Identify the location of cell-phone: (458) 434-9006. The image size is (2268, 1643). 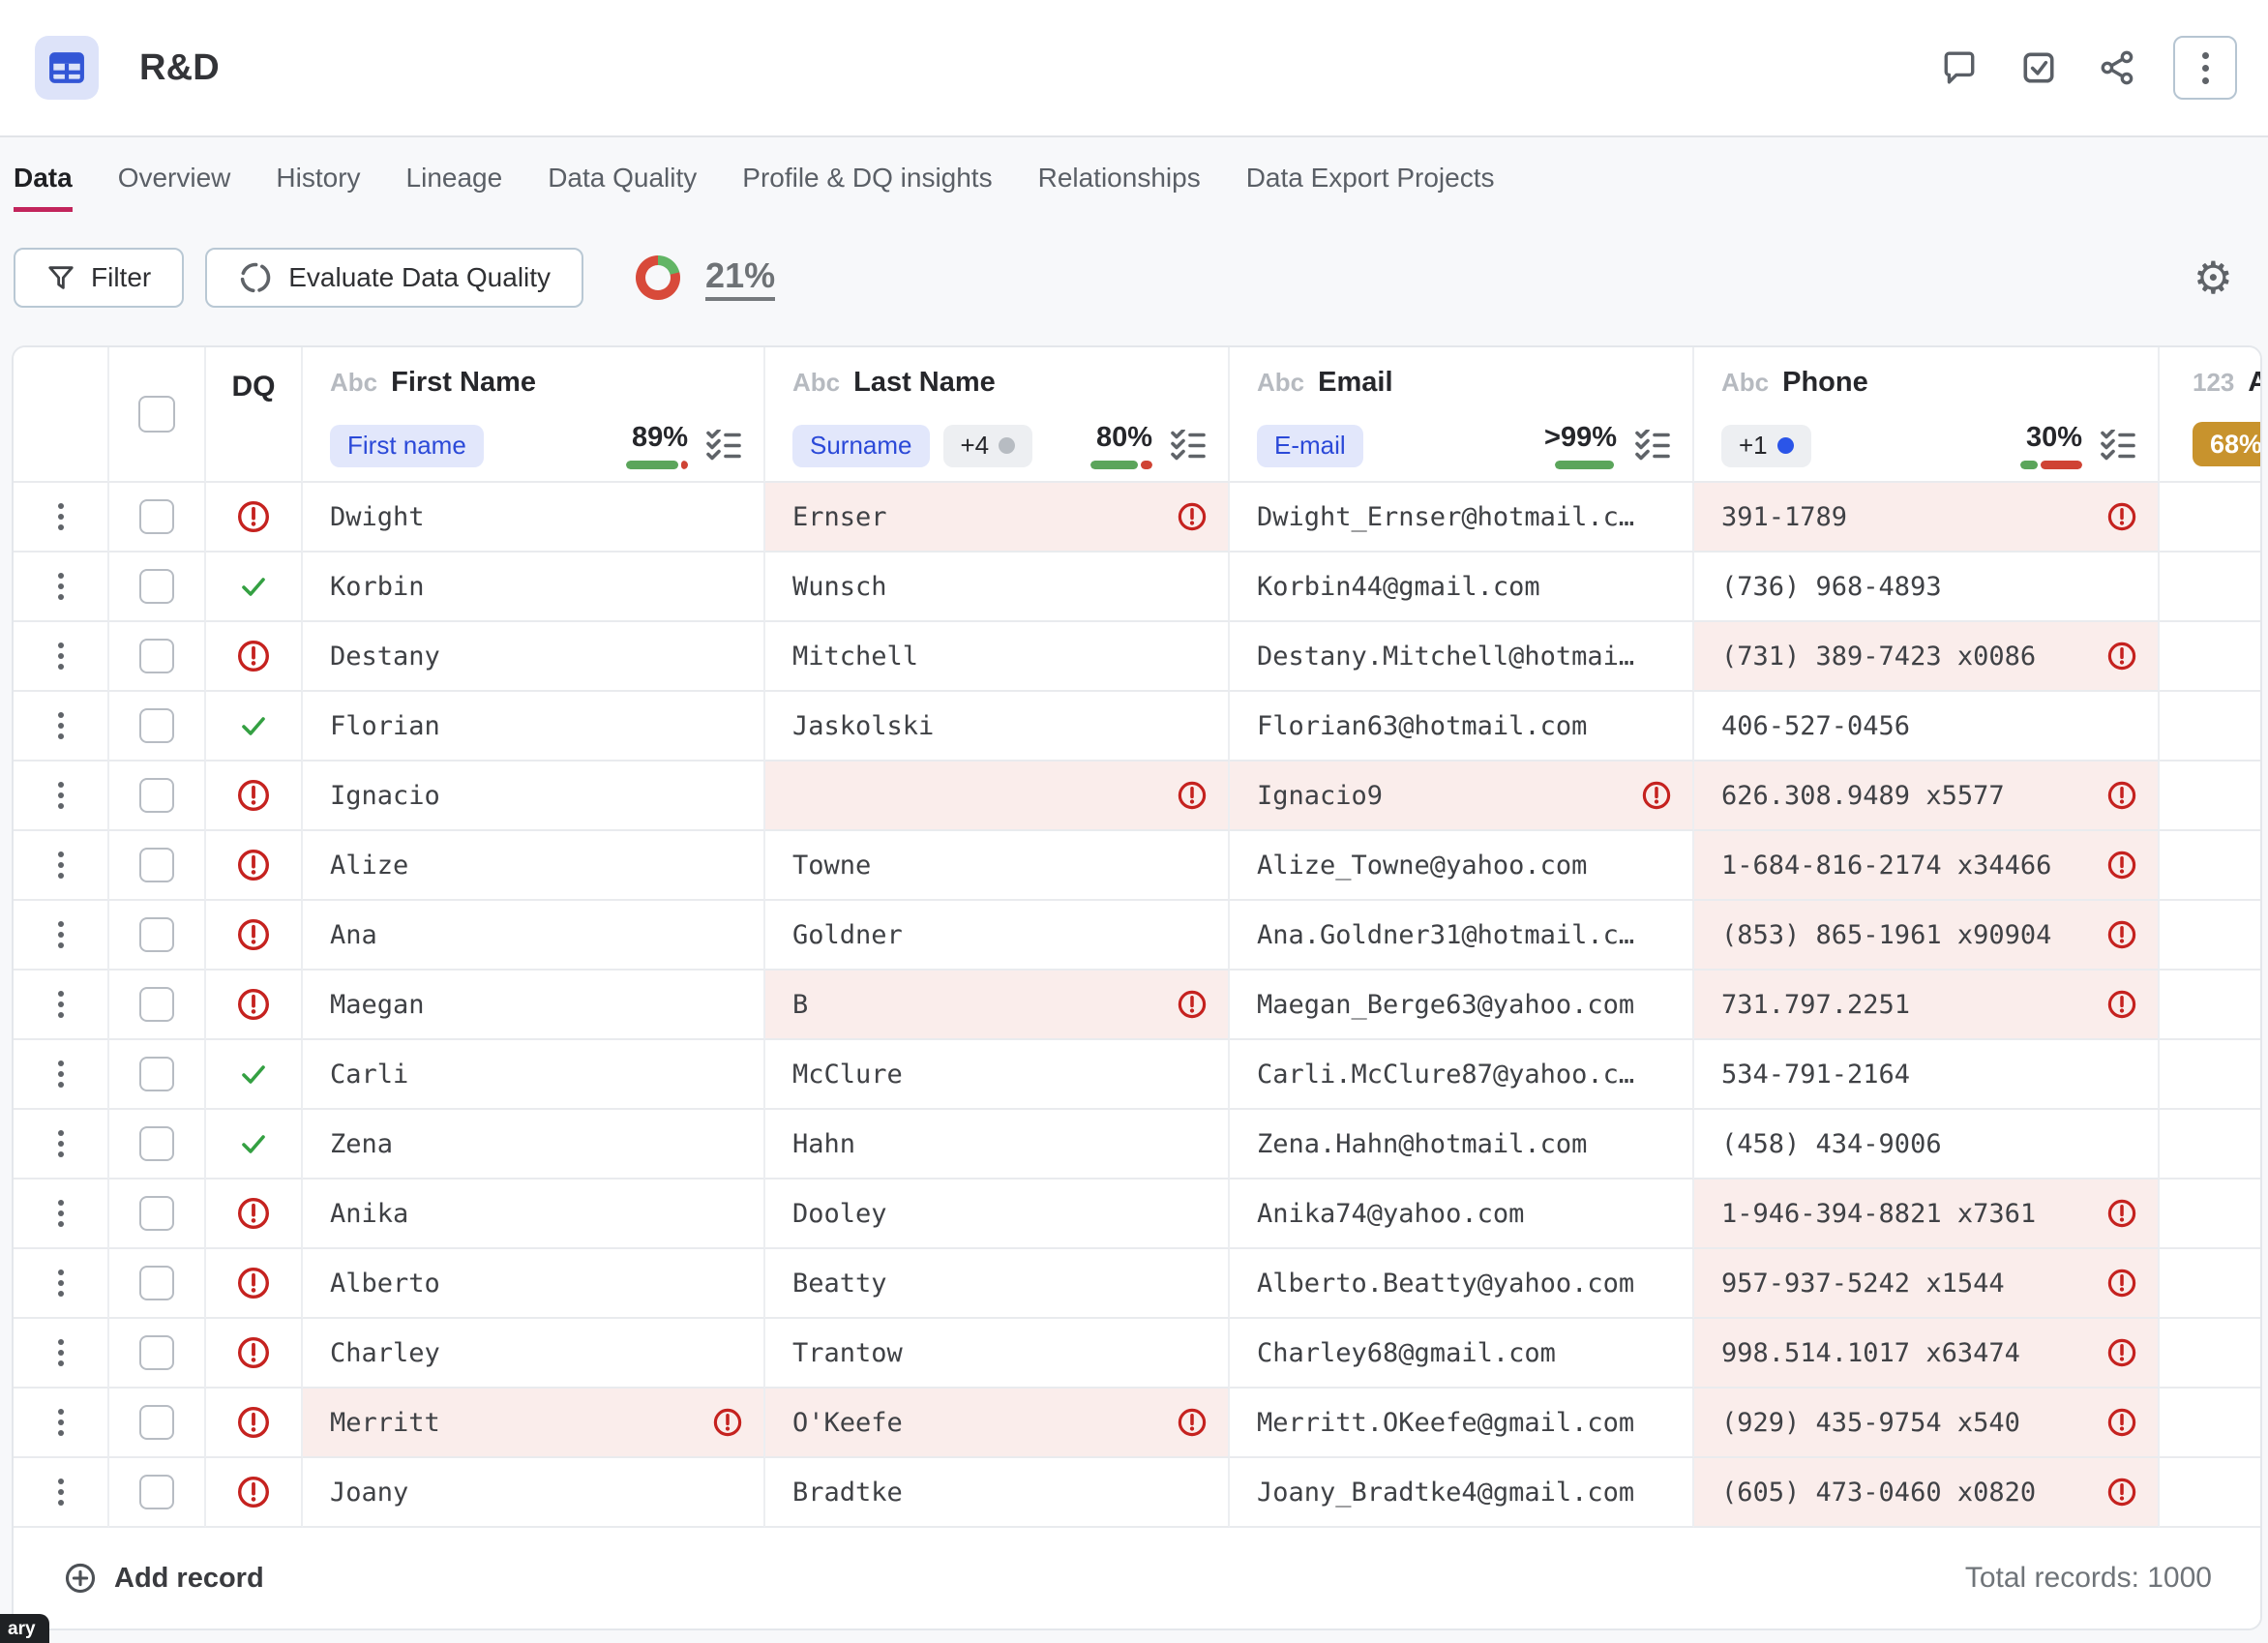
(1927, 1145).